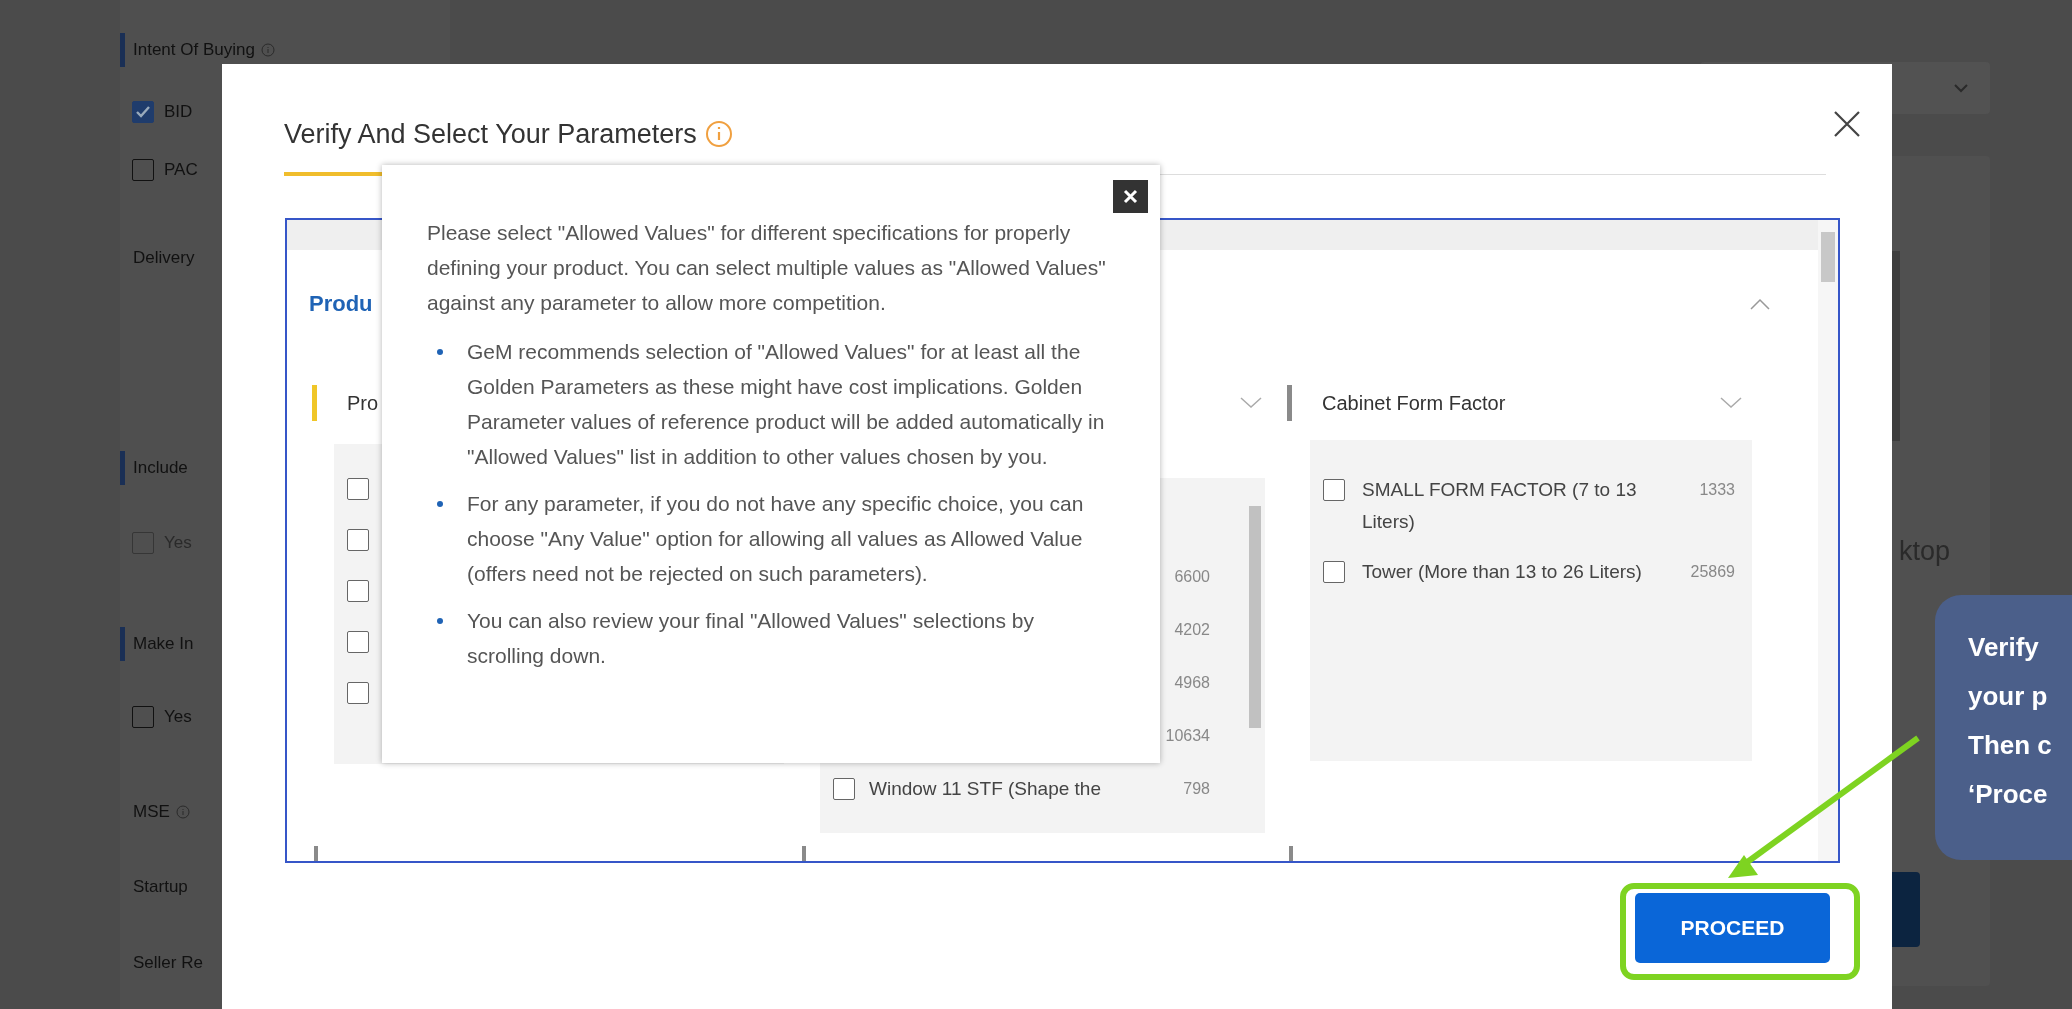  What do you see at coordinates (194, 50) in the screenshot?
I see `section-heading: Intent Of Buying` at bounding box center [194, 50].